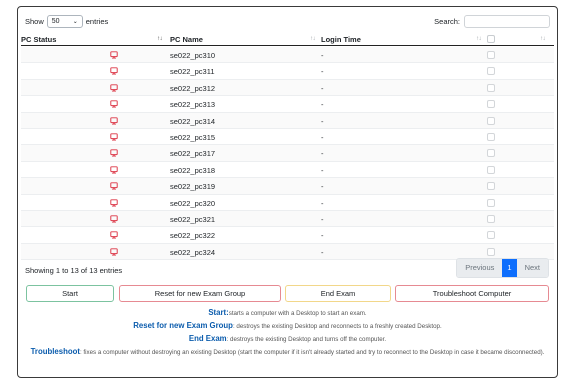  Describe the element at coordinates (55, 352) in the screenshot. I see `help-troubleshoot-term: Troubleshoot` at that location.